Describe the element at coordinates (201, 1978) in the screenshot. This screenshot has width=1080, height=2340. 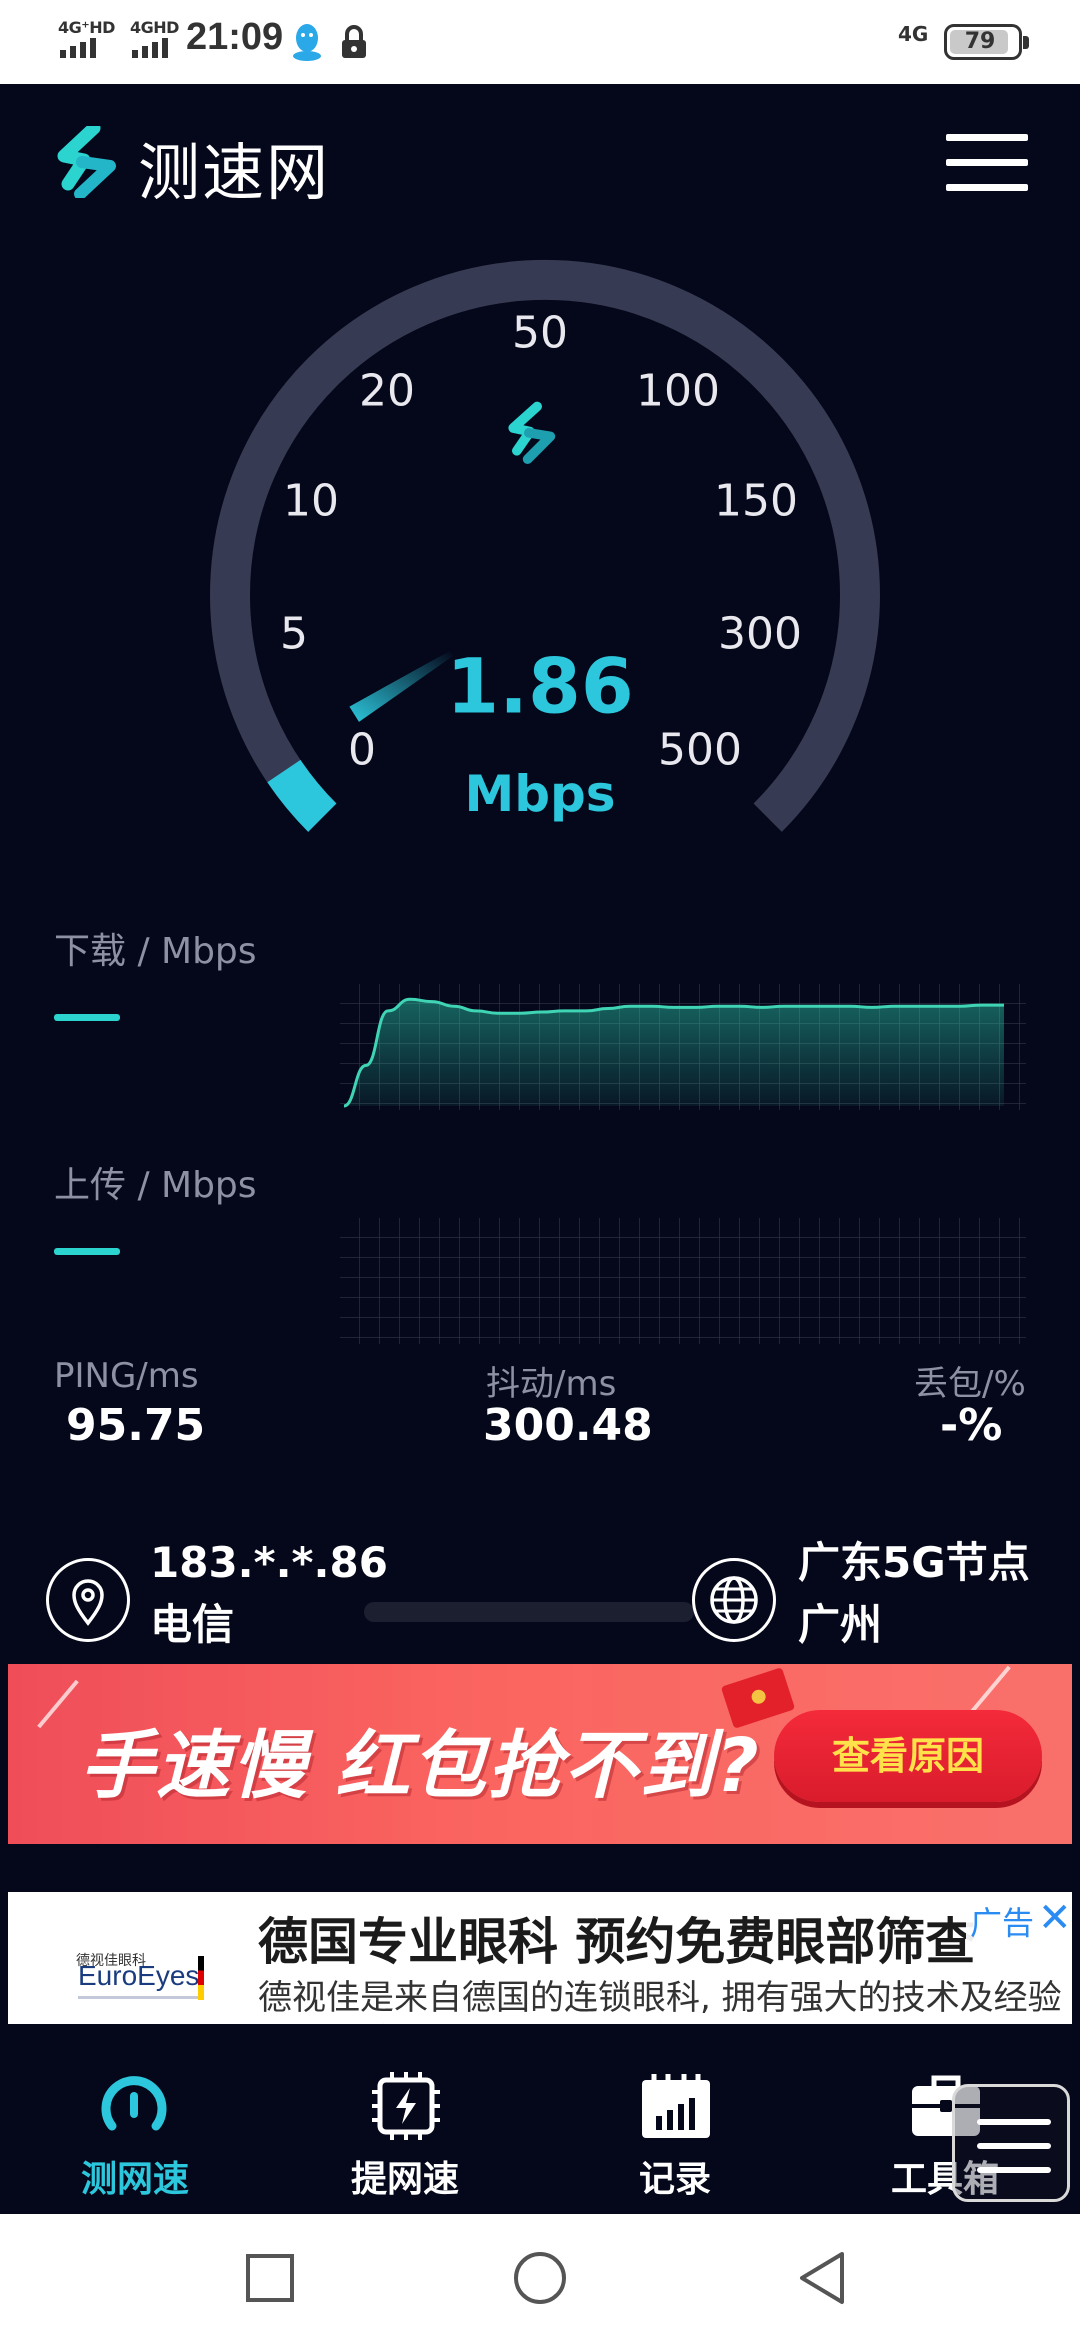
I see `german-flag-icon` at that location.